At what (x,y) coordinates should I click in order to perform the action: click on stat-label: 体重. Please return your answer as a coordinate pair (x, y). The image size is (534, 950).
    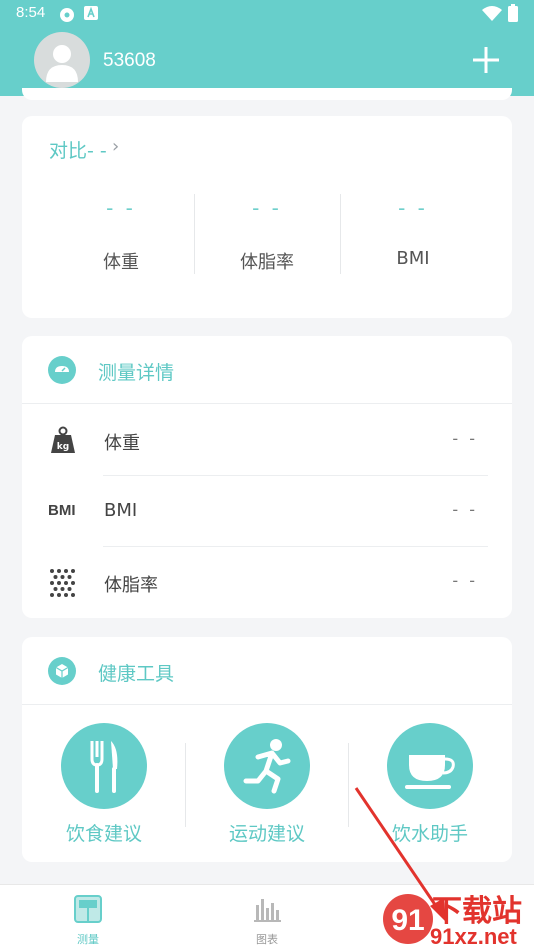
    Looking at the image, I should click on (121, 262).